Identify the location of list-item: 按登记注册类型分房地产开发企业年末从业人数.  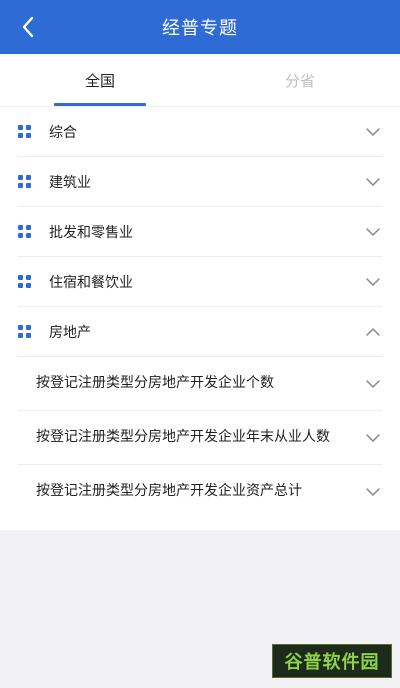
(200, 438).